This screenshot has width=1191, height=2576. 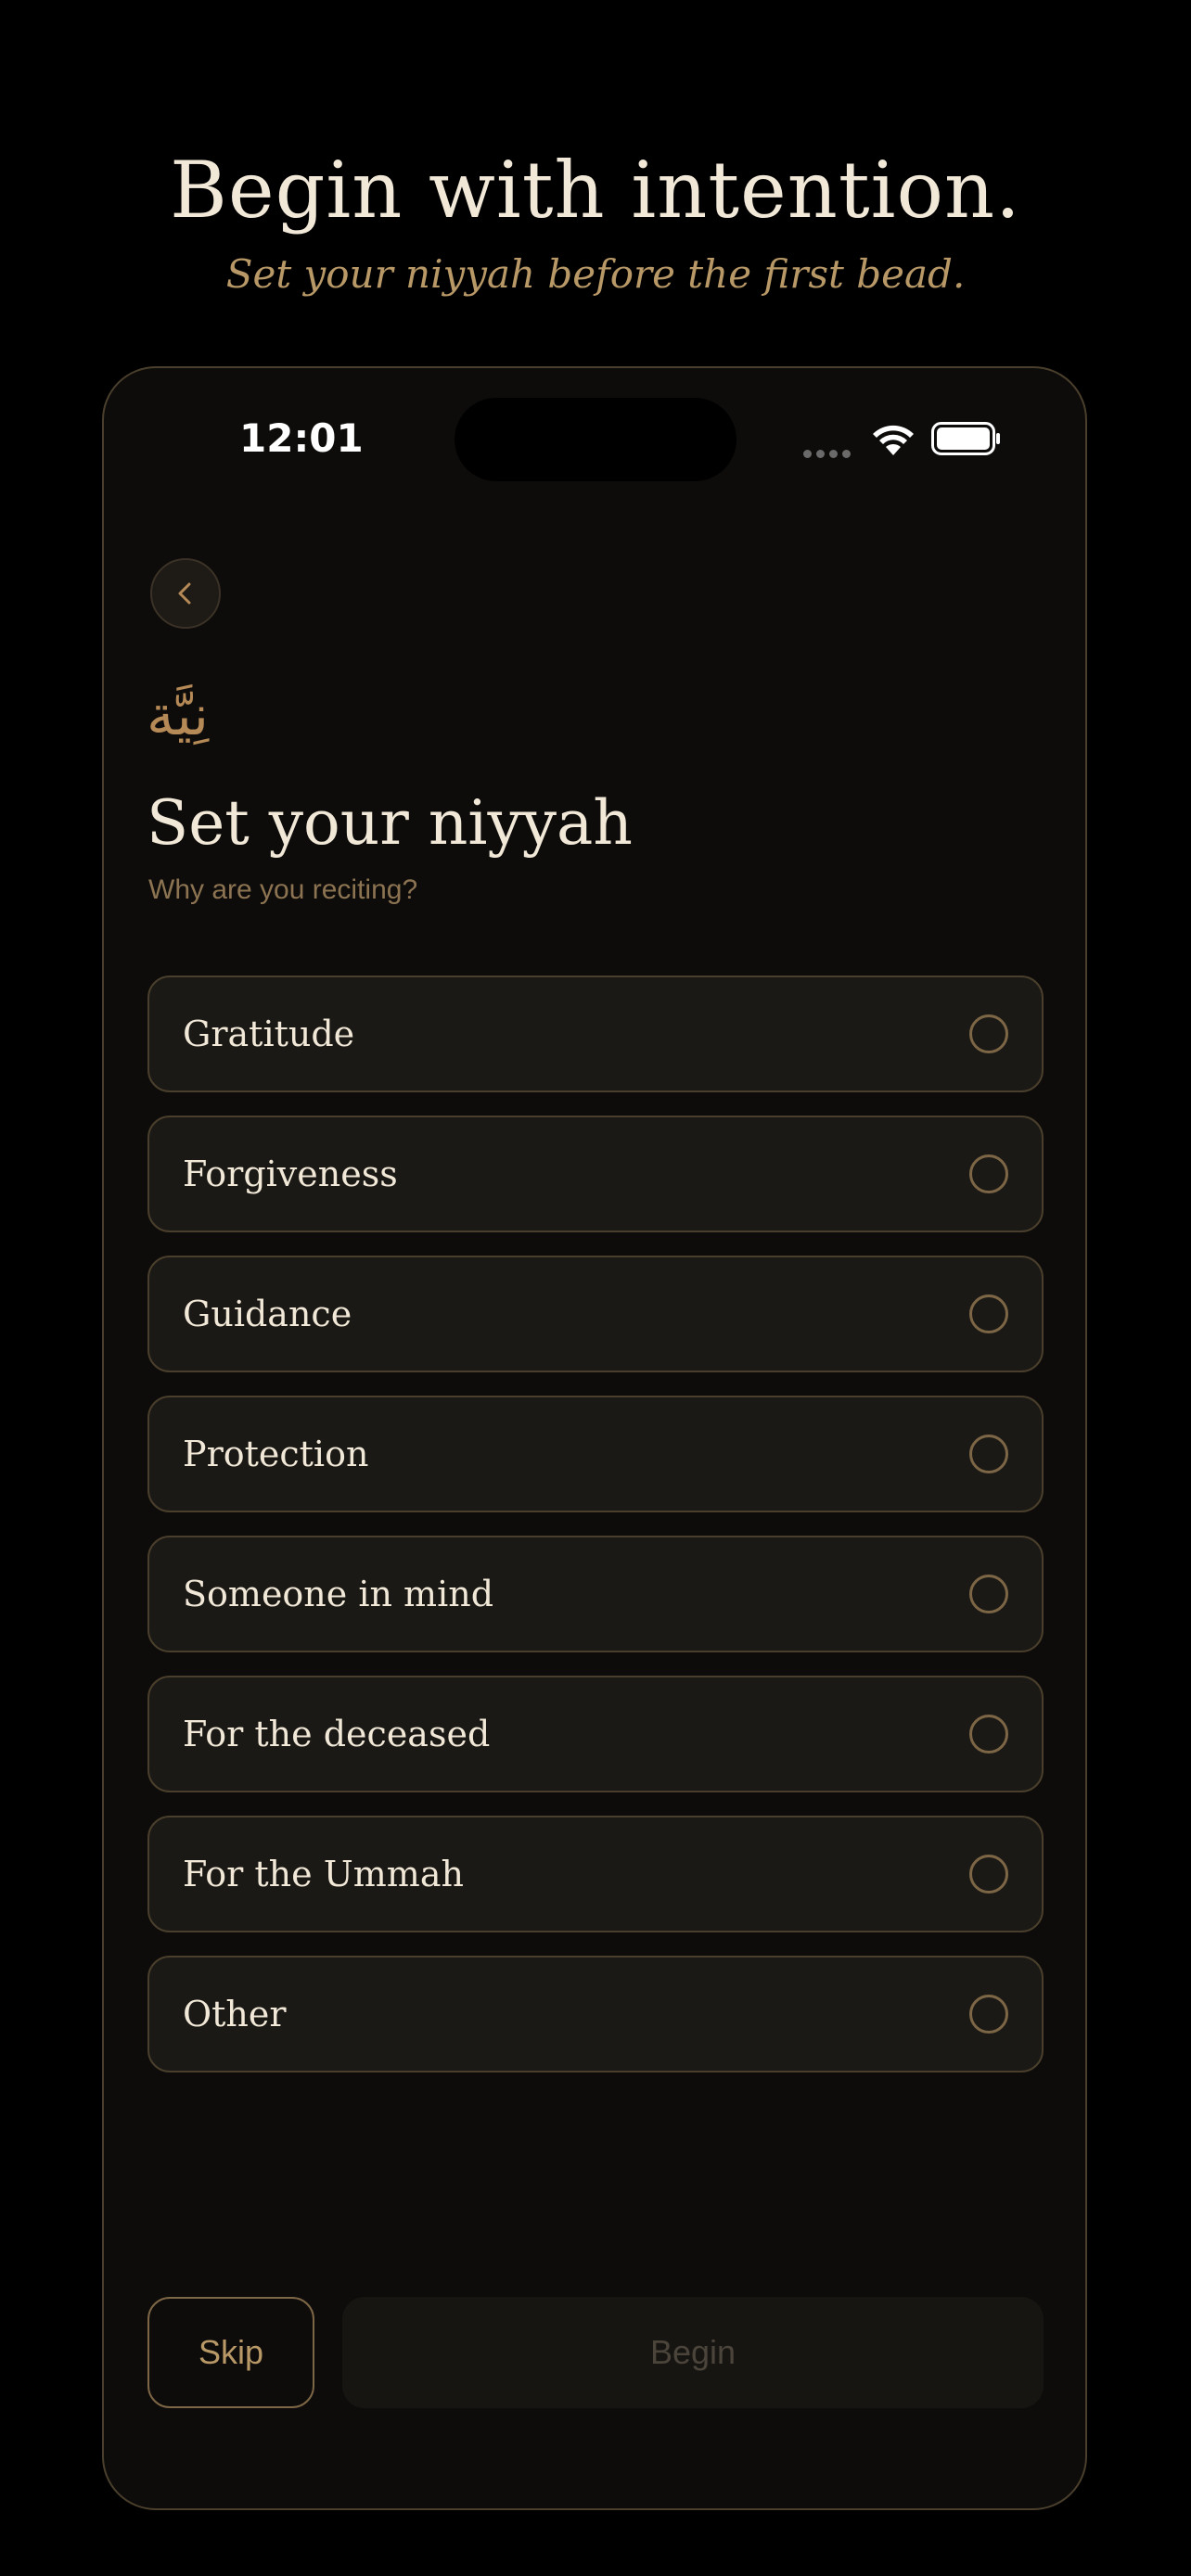 I want to click on page-title: Set your niyyah, so click(x=390, y=823).